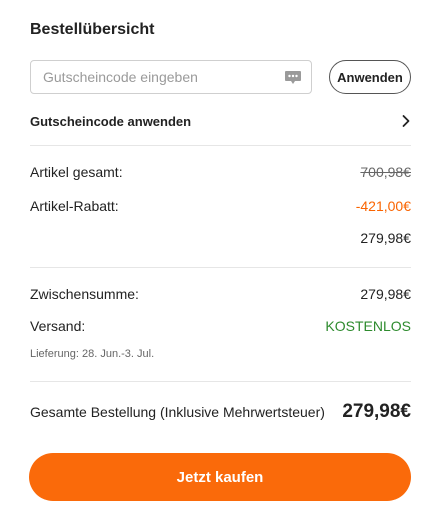  Describe the element at coordinates (376, 411) in the screenshot. I see `order-total-value: 279,98€` at that location.